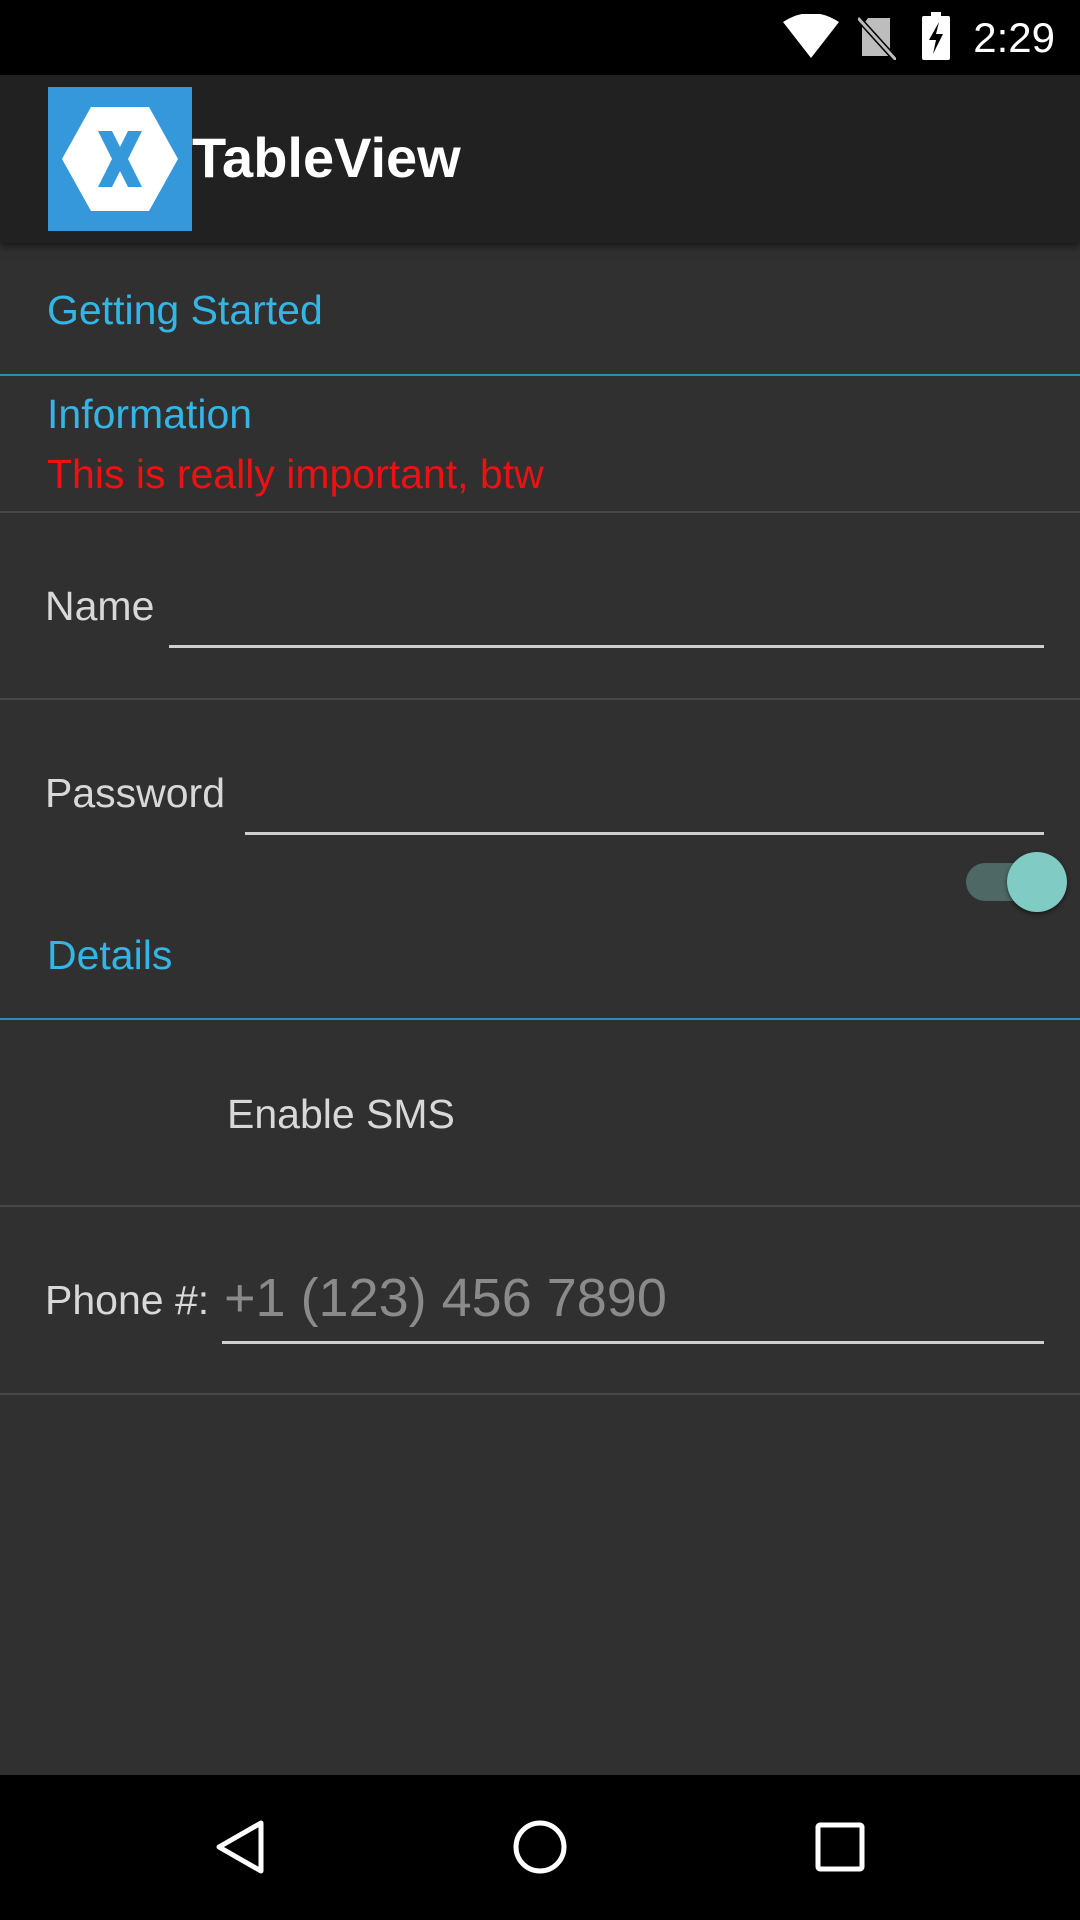 The width and height of the screenshot is (1080, 1920). I want to click on section-divider, so click(540, 1019).